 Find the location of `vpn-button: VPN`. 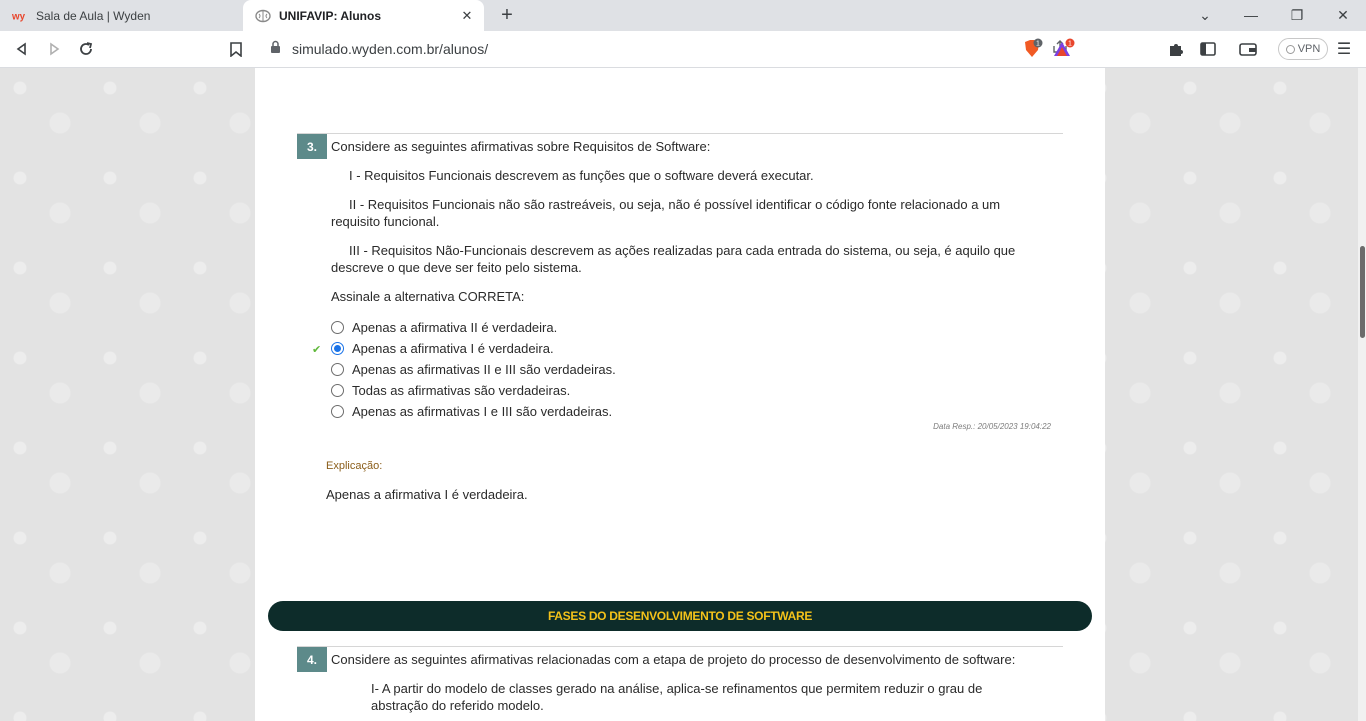

vpn-button: VPN is located at coordinates (1303, 49).